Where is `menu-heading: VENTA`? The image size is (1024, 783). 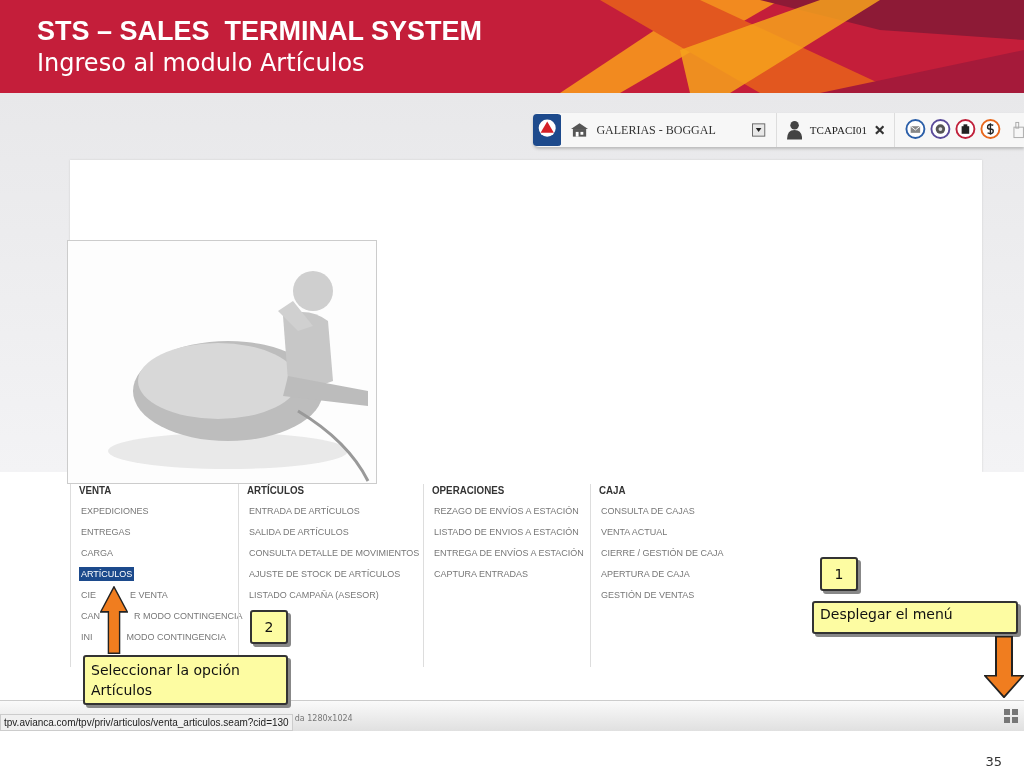 menu-heading: VENTA is located at coordinates (96, 491).